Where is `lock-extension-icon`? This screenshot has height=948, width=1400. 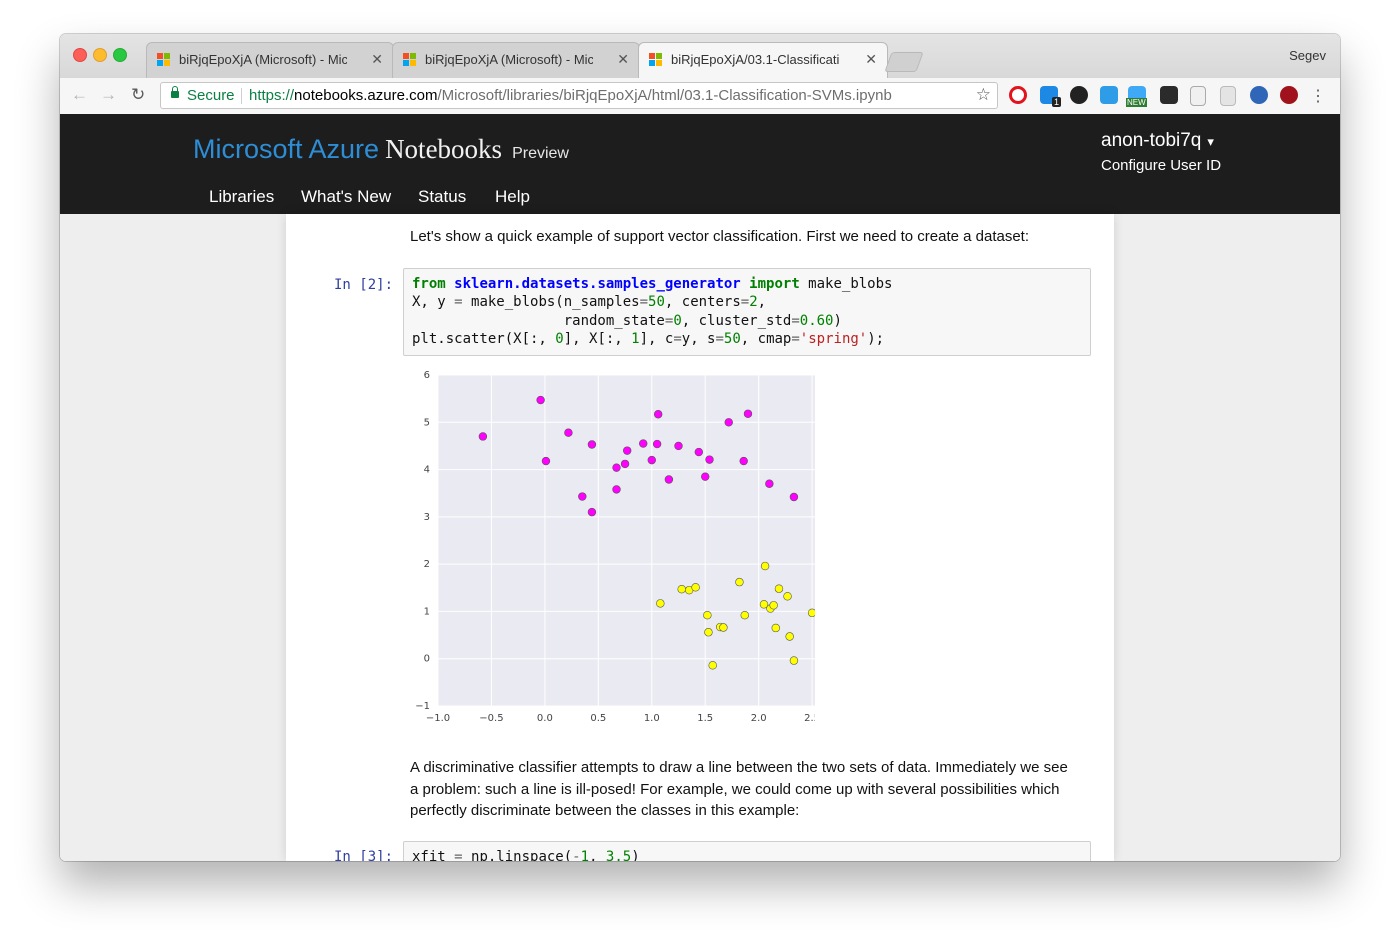
lock-extension-icon is located at coordinates (1228, 96).